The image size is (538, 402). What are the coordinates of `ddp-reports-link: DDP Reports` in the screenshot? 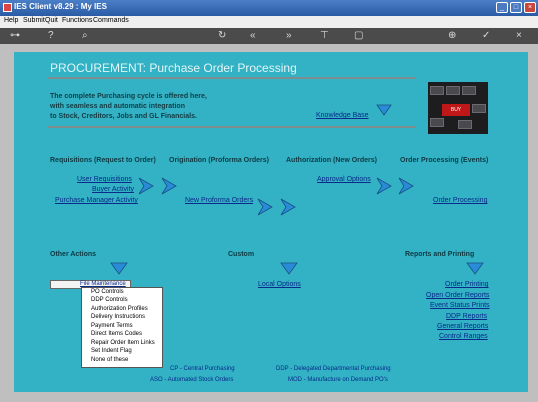 It's located at (466, 316).